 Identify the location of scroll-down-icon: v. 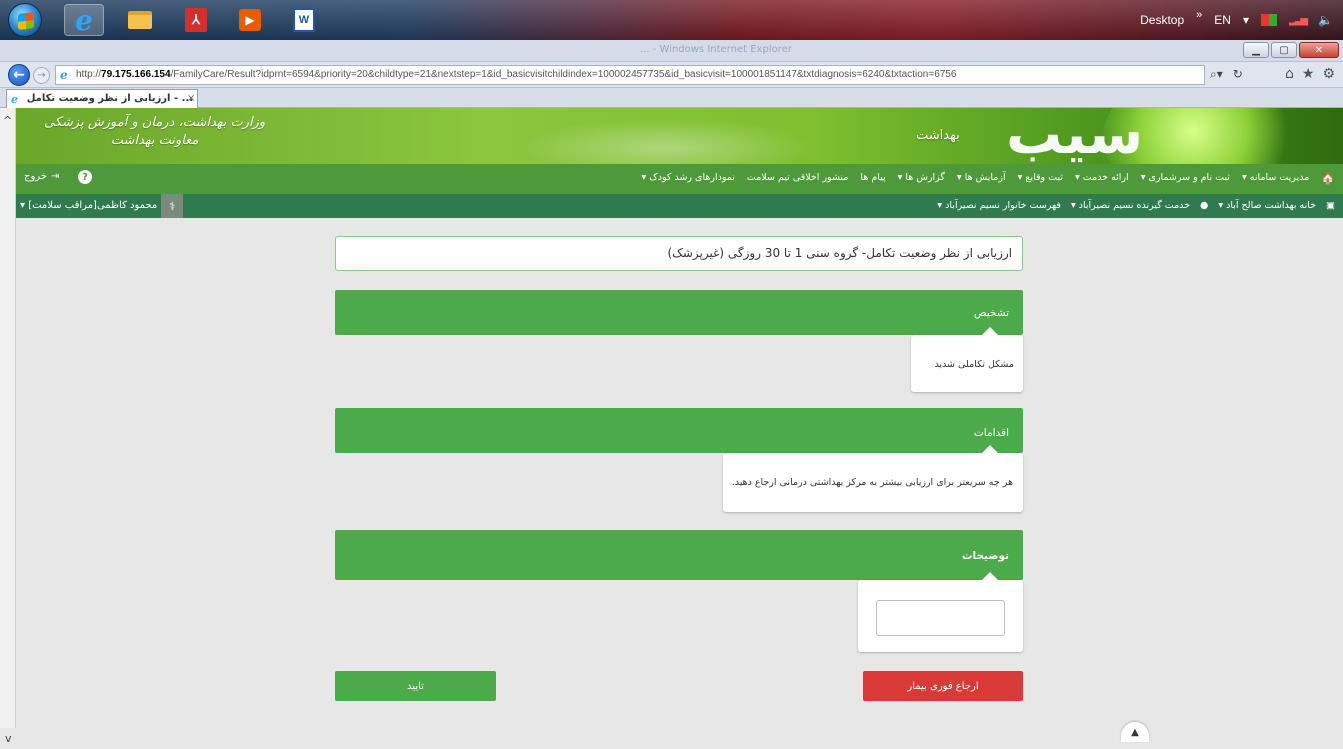
(8, 738).